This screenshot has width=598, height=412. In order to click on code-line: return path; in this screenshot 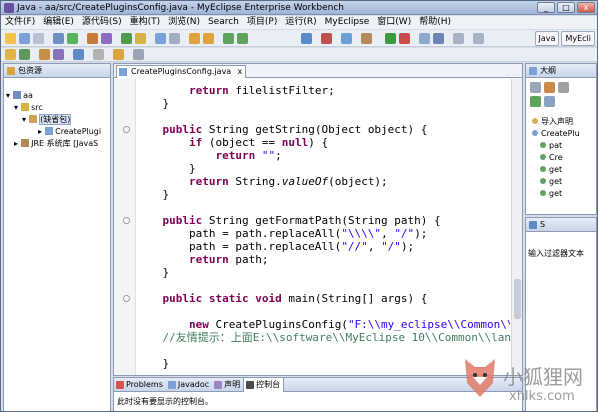, I will do `click(202, 260)`.